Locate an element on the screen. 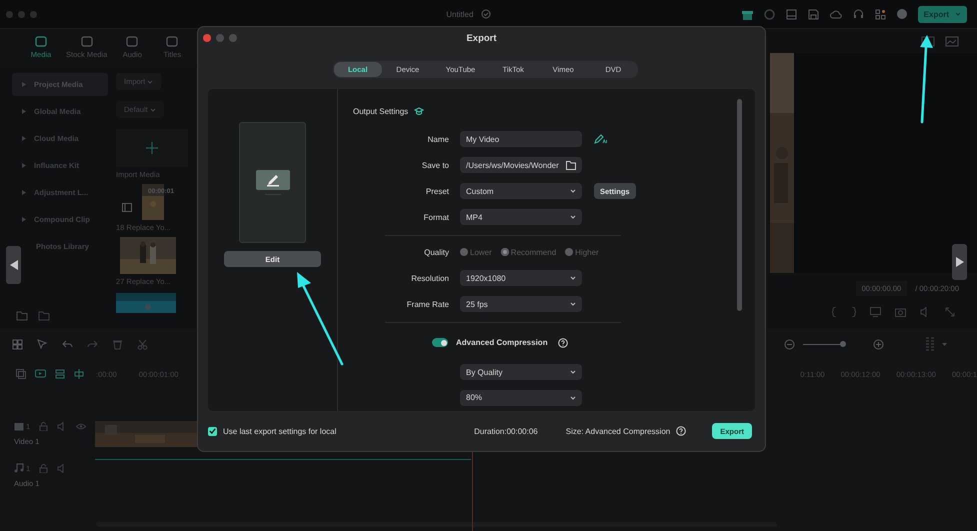  triangle-left-icon is located at coordinates (14, 265).